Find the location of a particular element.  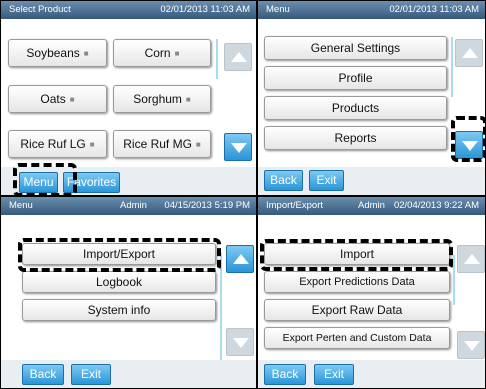

menu-item-export-raw-data: Export Raw Data is located at coordinates (357, 310).